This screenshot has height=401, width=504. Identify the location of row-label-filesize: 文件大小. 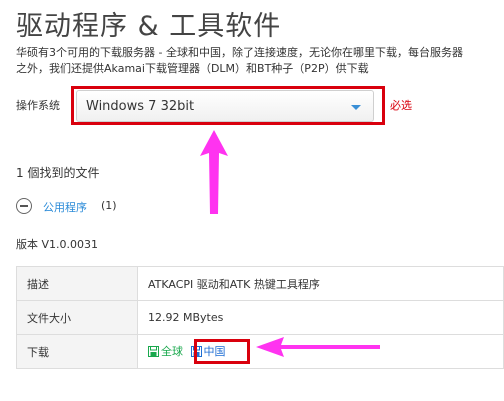
(77, 317).